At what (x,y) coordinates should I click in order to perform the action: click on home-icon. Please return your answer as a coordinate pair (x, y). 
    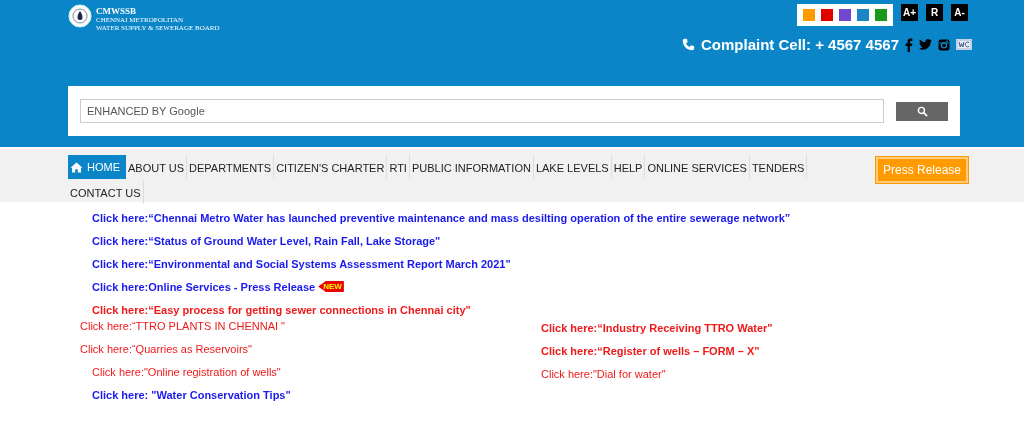
    Looking at the image, I should click on (76, 167).